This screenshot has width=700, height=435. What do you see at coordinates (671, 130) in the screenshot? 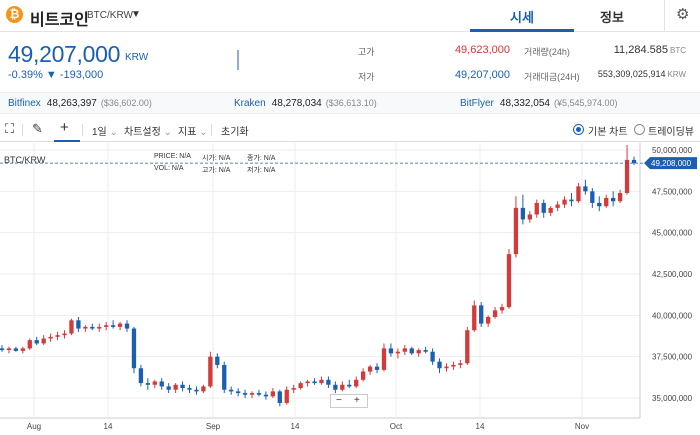
I see `tradingview-label: 트레이딩뷰` at bounding box center [671, 130].